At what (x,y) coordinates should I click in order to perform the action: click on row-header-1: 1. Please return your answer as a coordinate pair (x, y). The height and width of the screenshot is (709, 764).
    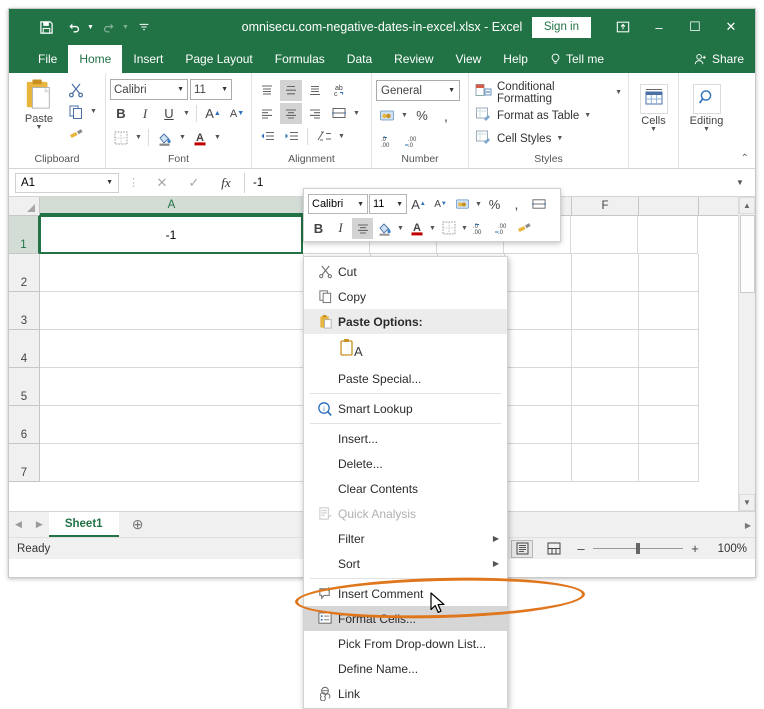
    Looking at the image, I should click on (24, 235).